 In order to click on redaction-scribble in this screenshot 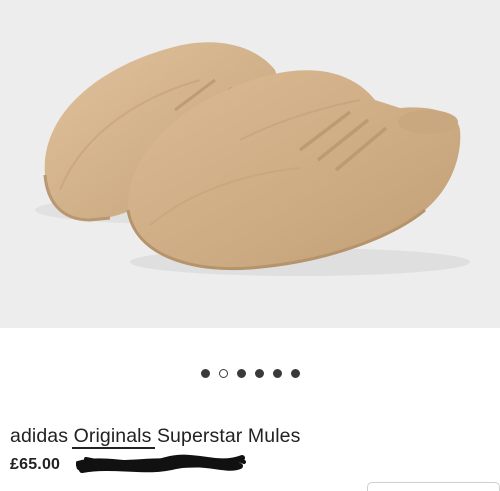, I will do `click(161, 463)`.